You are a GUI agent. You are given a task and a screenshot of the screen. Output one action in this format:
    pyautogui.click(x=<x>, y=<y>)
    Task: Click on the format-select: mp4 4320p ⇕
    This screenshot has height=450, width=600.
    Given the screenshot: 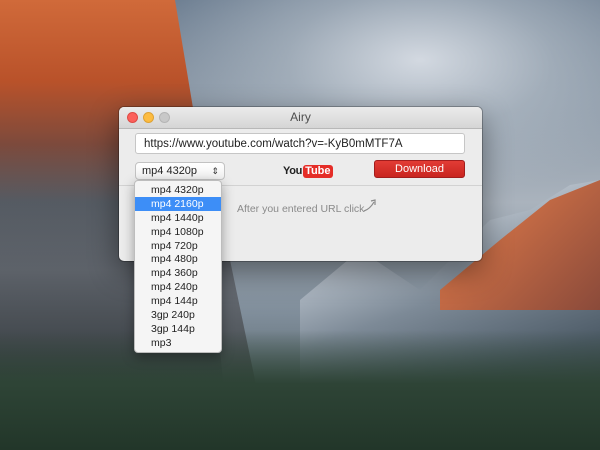 What is the action you would take?
    pyautogui.click(x=180, y=171)
    